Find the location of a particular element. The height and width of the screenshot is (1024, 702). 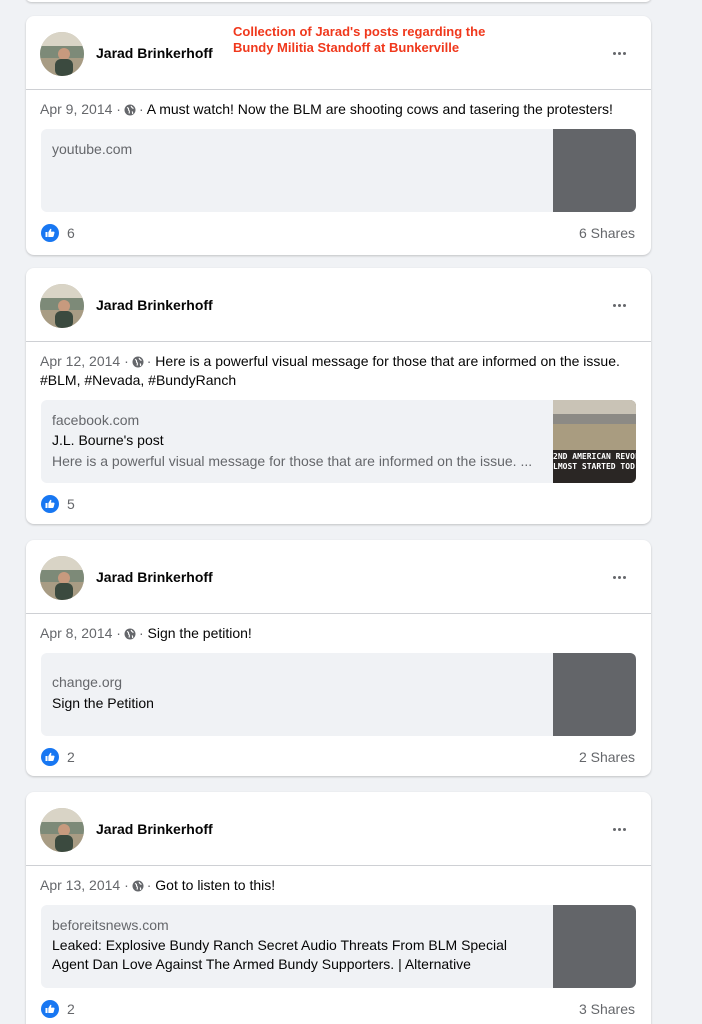

link-preview: change.org Sign the Petition is located at coordinates (338, 694).